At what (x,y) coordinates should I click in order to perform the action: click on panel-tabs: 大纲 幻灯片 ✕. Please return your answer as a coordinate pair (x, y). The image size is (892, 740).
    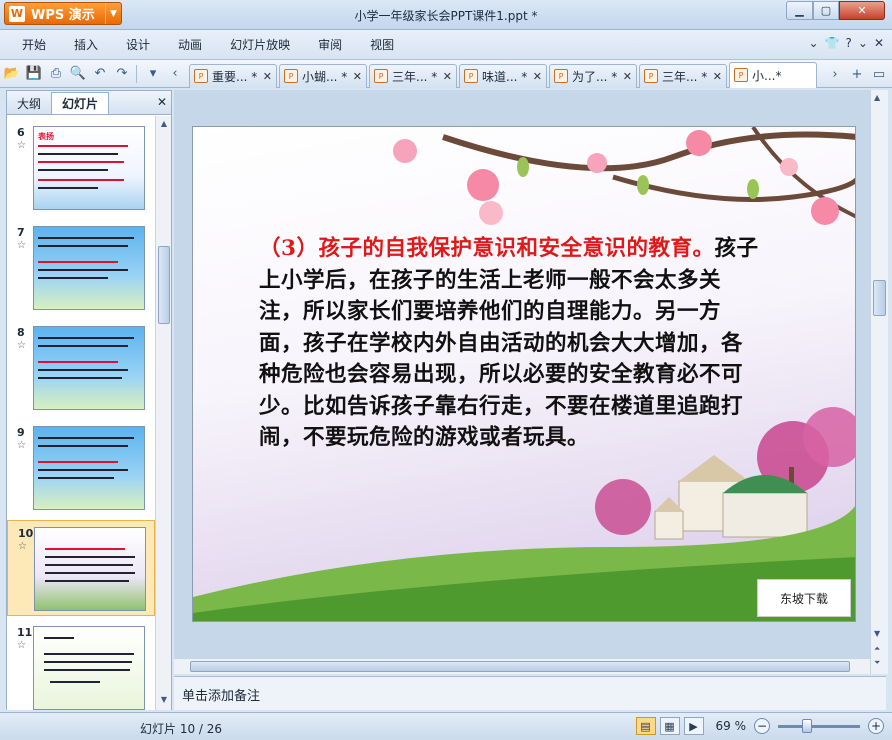
    Looking at the image, I should click on (89, 103).